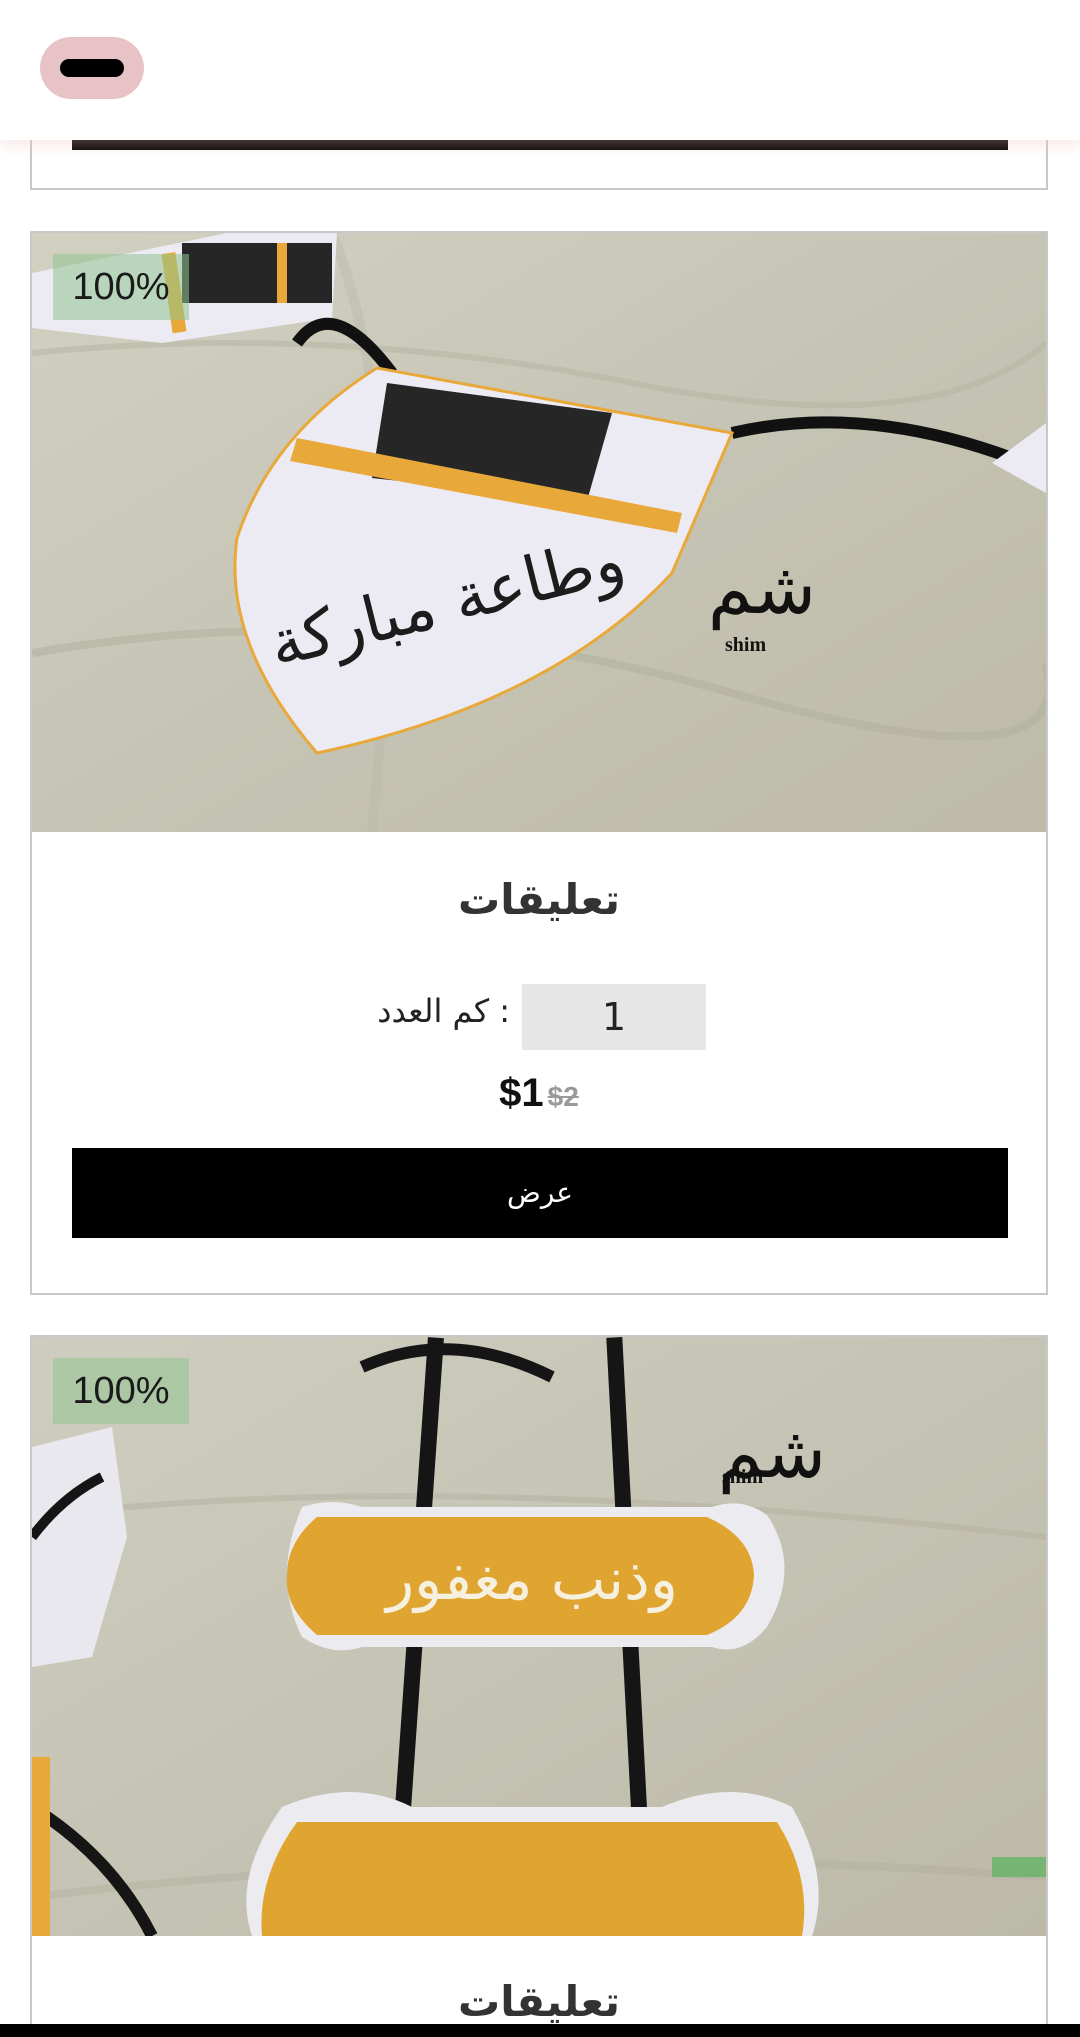  Describe the element at coordinates (443, 1011) in the screenshot. I see `quantity-label: : كم العدد` at that location.